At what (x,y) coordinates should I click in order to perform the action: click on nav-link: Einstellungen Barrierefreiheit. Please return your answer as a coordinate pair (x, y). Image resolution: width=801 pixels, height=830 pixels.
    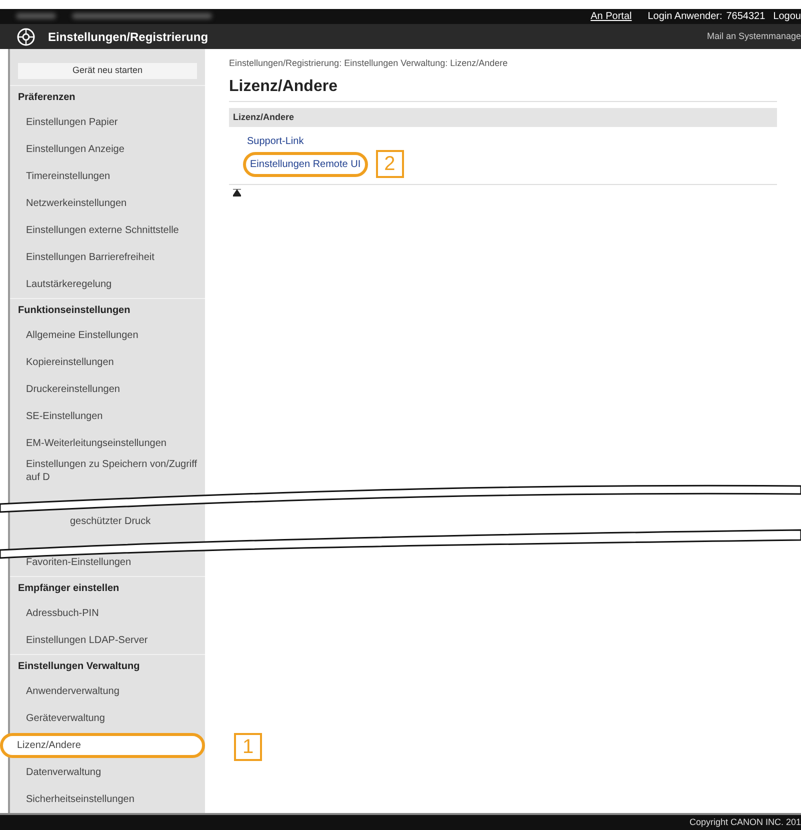
    Looking at the image, I should click on (82, 257).